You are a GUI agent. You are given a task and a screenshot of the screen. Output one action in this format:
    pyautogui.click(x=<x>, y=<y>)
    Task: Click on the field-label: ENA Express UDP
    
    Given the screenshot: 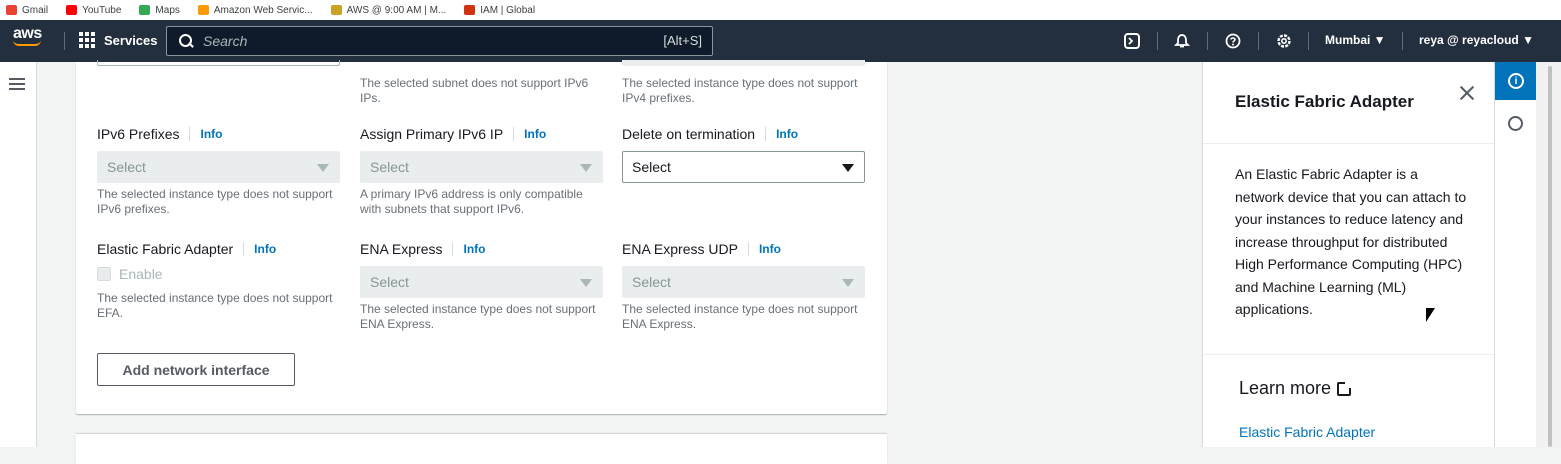 What is the action you would take?
    pyautogui.click(x=680, y=249)
    